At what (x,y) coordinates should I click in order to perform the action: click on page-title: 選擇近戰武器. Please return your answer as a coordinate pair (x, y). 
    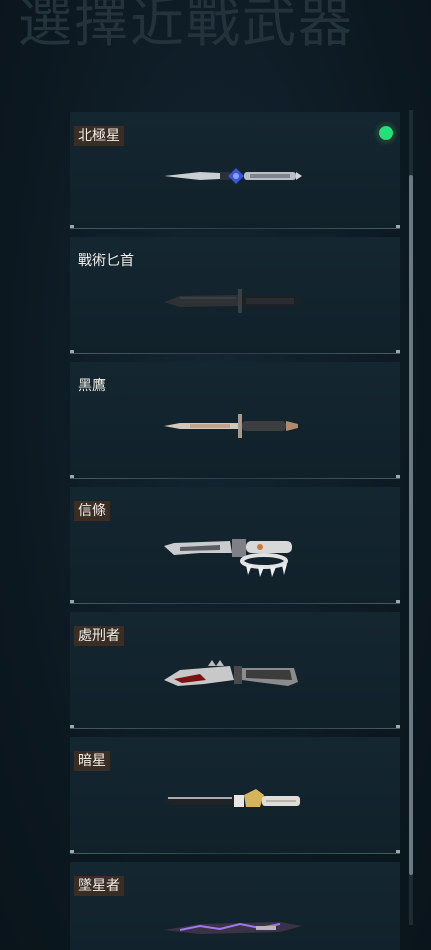
    Looking at the image, I should click on (186, 24).